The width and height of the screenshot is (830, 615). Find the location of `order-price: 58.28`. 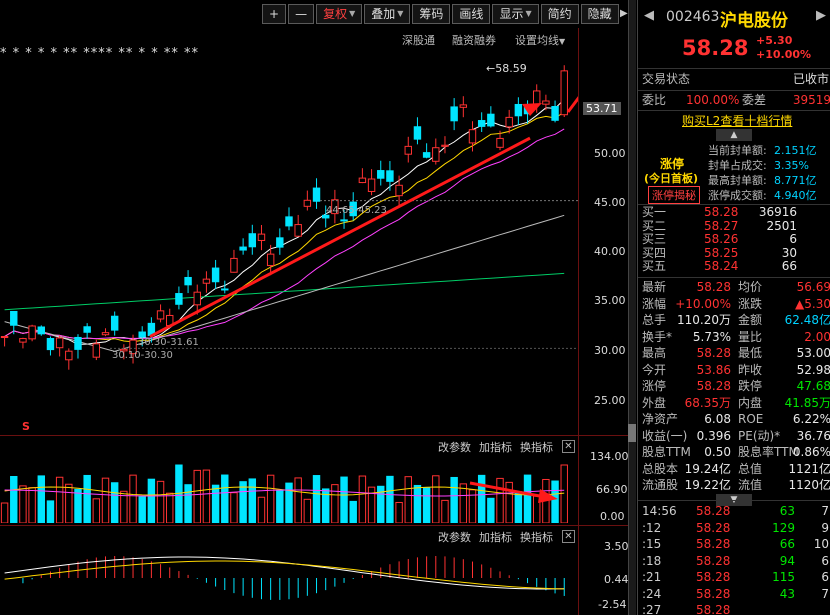

order-price: 58.28 is located at coordinates (721, 212).